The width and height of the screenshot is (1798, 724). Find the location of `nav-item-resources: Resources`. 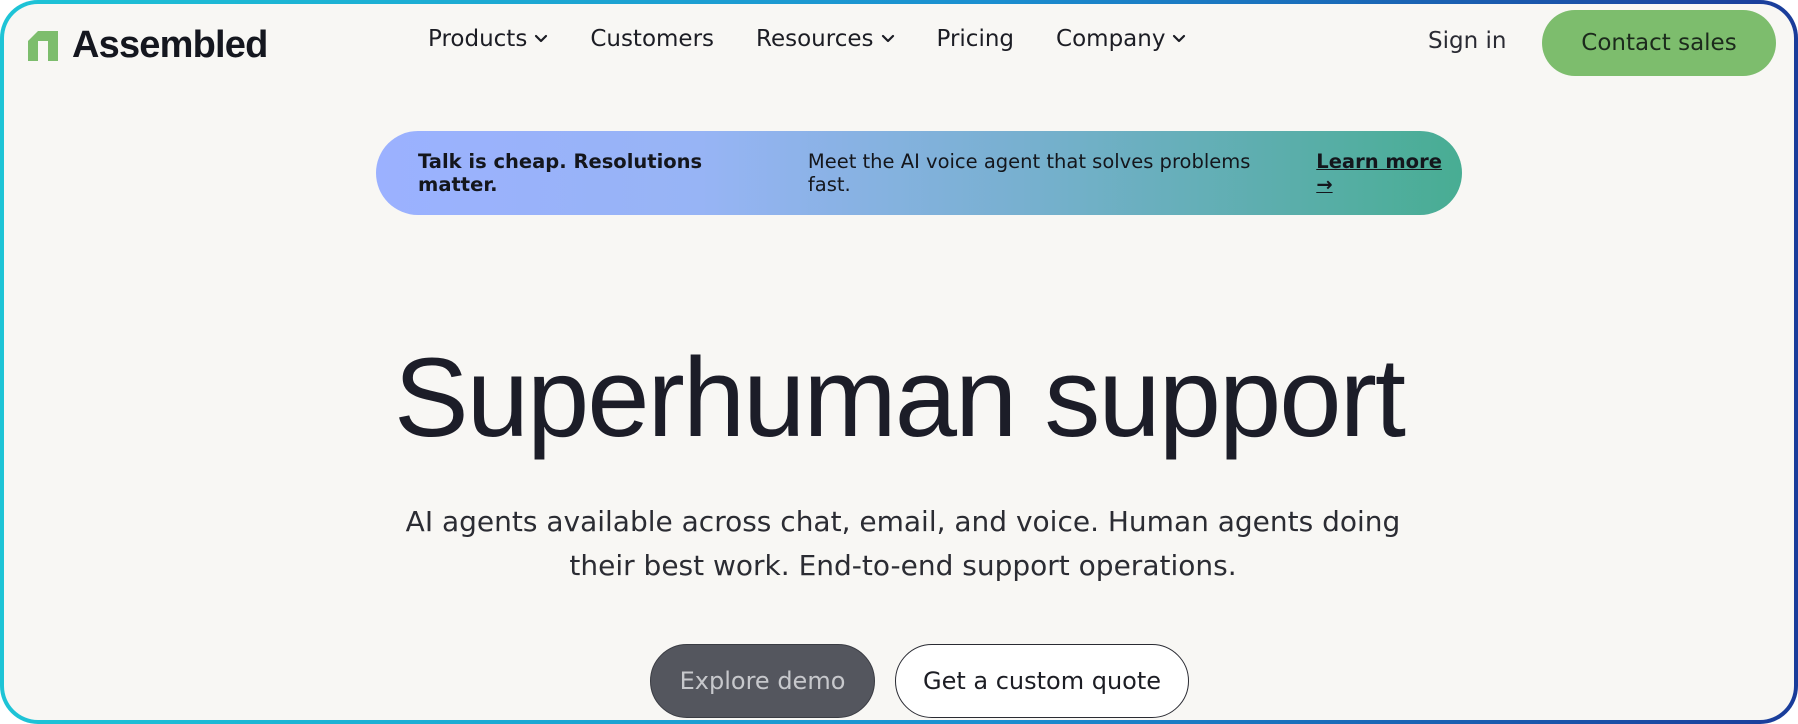

nav-item-resources: Resources is located at coordinates (825, 39).